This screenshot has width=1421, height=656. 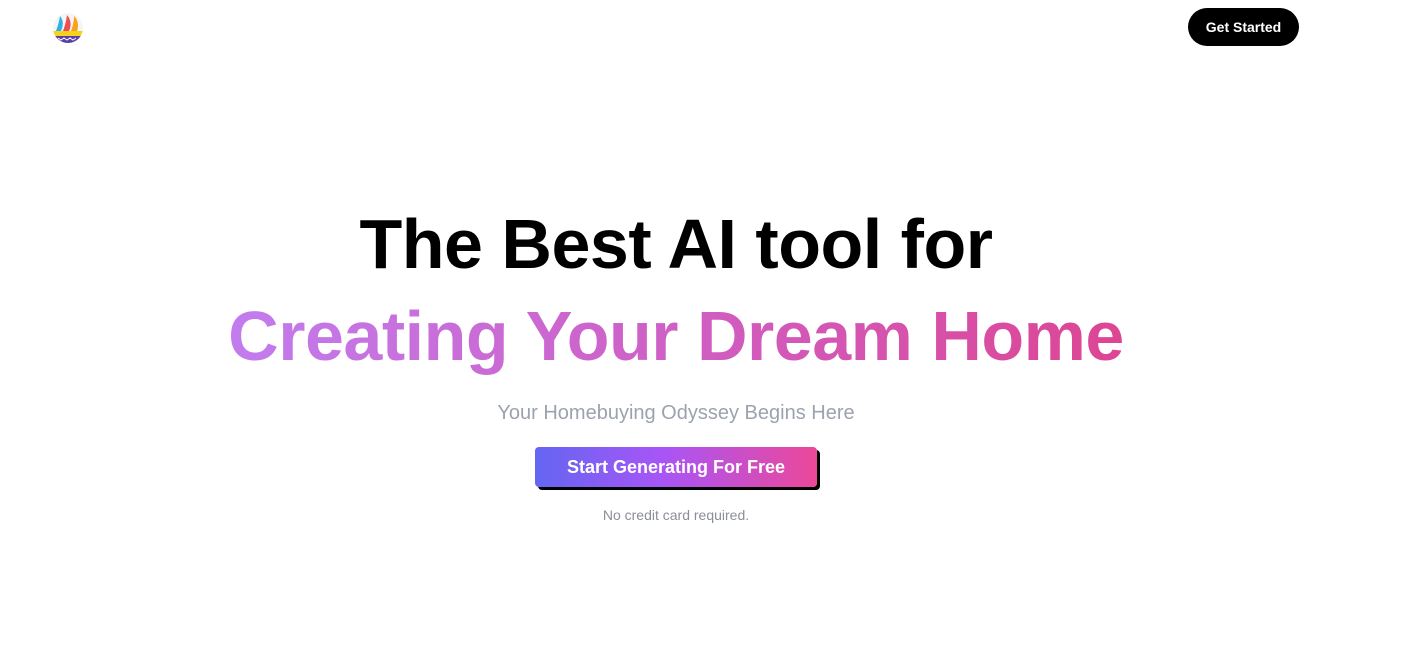 What do you see at coordinates (1243, 27) in the screenshot?
I see `get-started-button: Get Started` at bounding box center [1243, 27].